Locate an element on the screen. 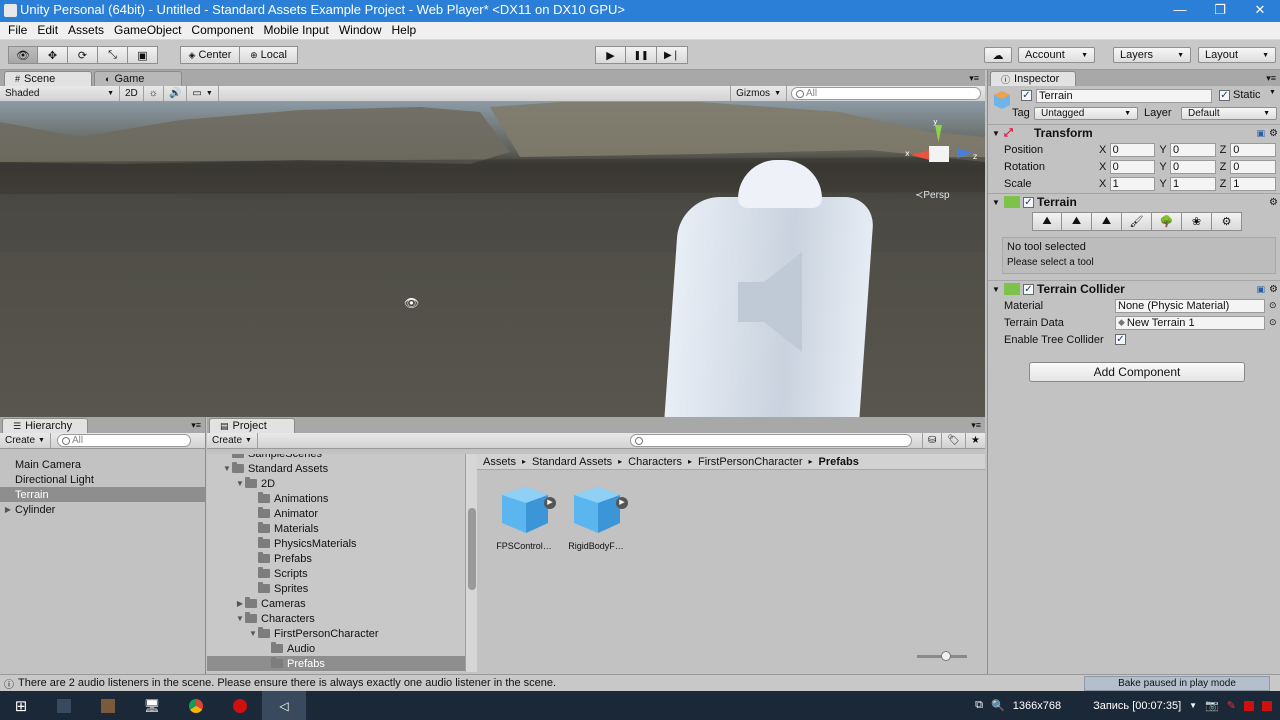  screen-icon: ⧉ is located at coordinates (979, 705).